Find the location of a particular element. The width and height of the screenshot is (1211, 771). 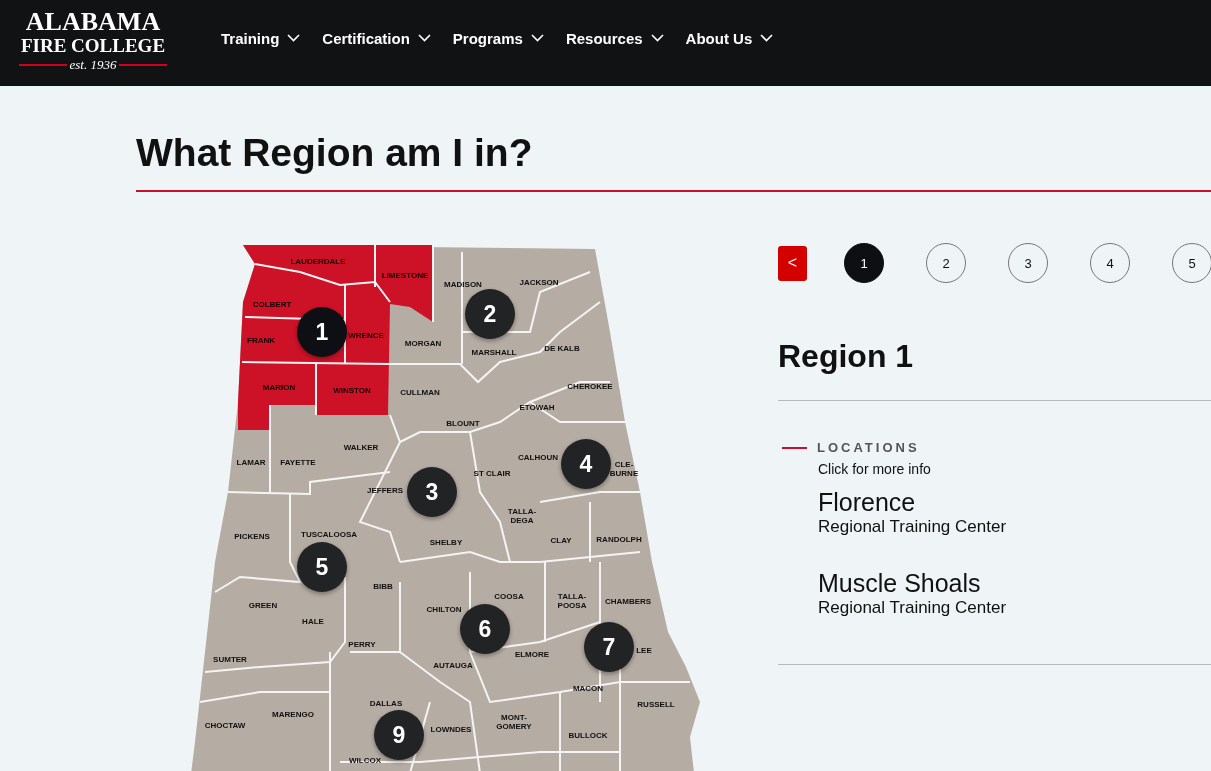

county-label: MARENGO is located at coordinates (293, 714).